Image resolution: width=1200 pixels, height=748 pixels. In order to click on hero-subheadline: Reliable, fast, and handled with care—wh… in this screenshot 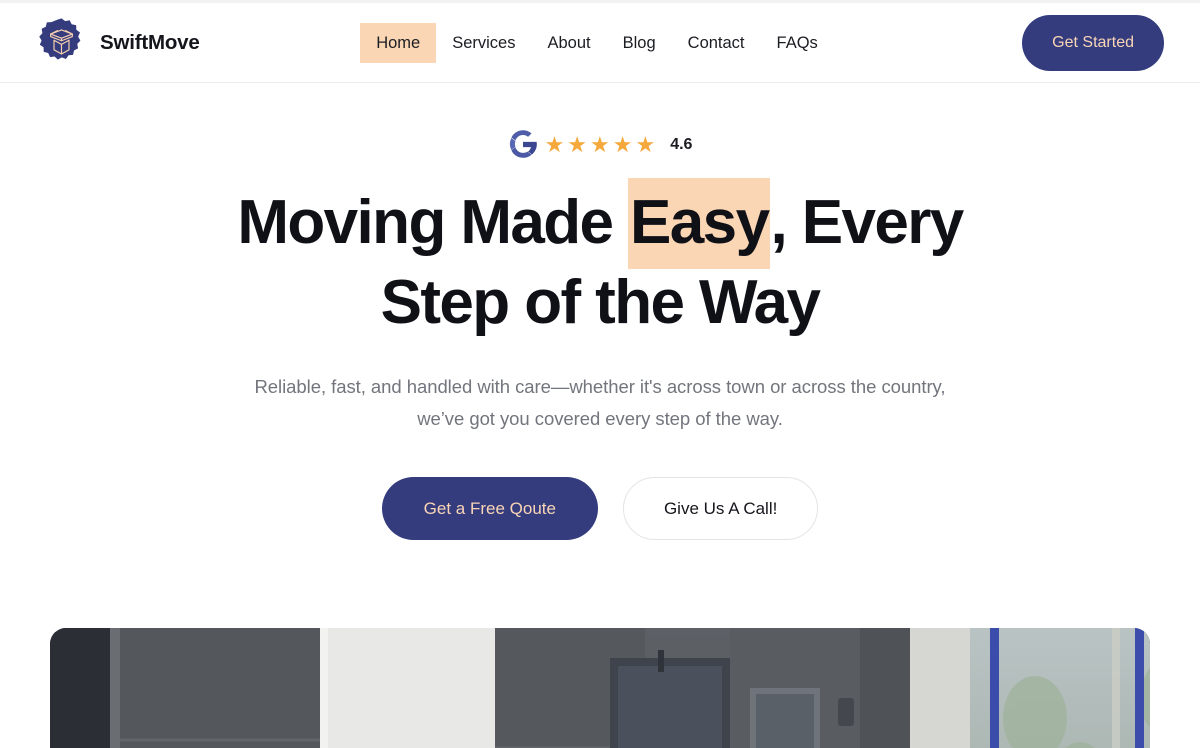, I will do `click(600, 402)`.